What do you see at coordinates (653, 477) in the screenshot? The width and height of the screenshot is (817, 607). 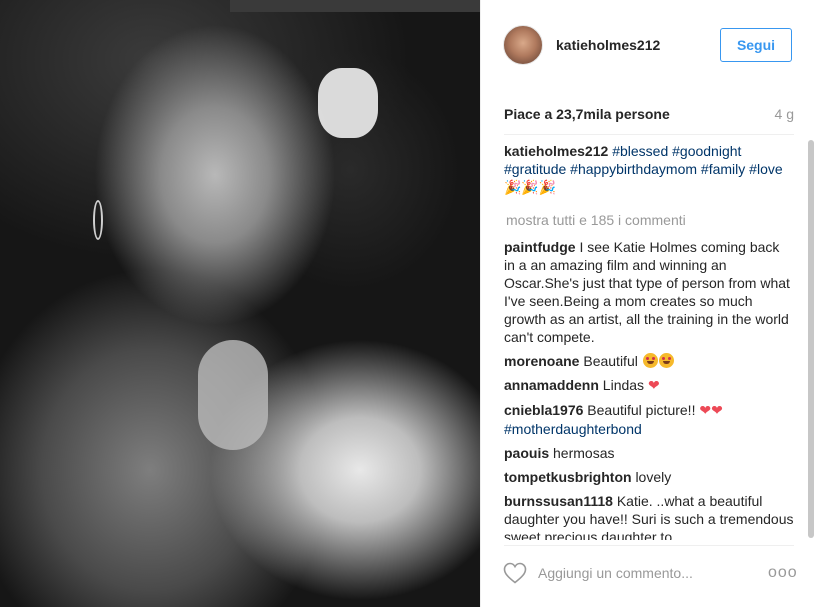 I see `comment-text: lovely` at bounding box center [653, 477].